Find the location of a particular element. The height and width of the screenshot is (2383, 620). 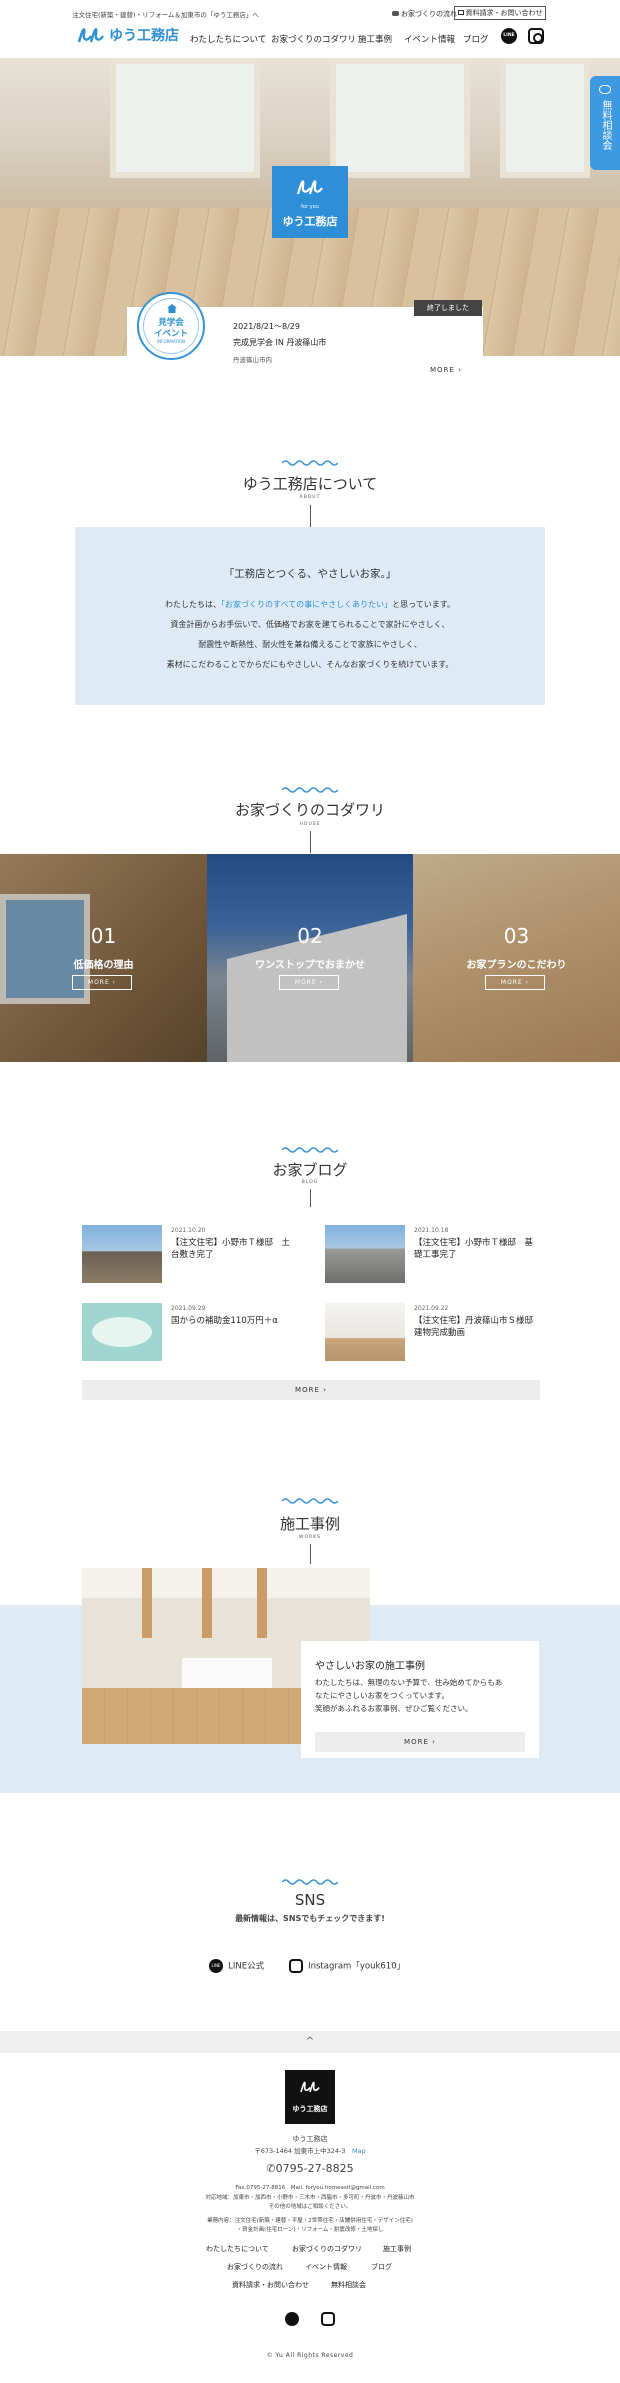

thumb-graphic is located at coordinates (122, 1332).